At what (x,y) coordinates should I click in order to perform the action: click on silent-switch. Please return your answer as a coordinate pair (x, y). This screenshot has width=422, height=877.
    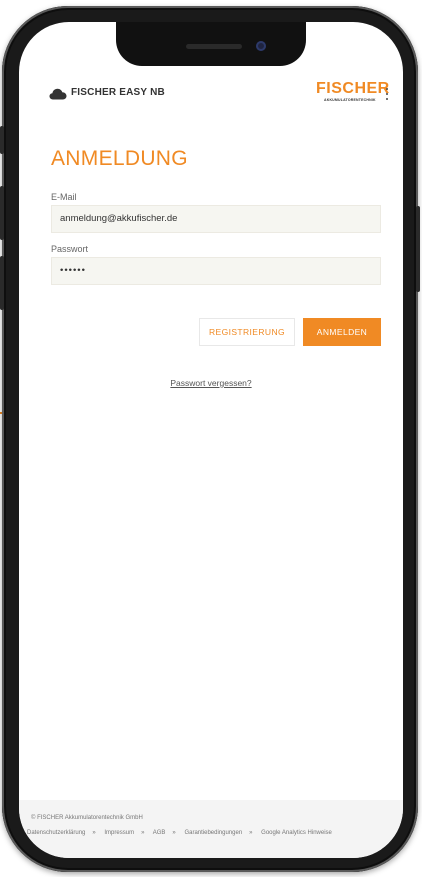
    Looking at the image, I should click on (2, 140).